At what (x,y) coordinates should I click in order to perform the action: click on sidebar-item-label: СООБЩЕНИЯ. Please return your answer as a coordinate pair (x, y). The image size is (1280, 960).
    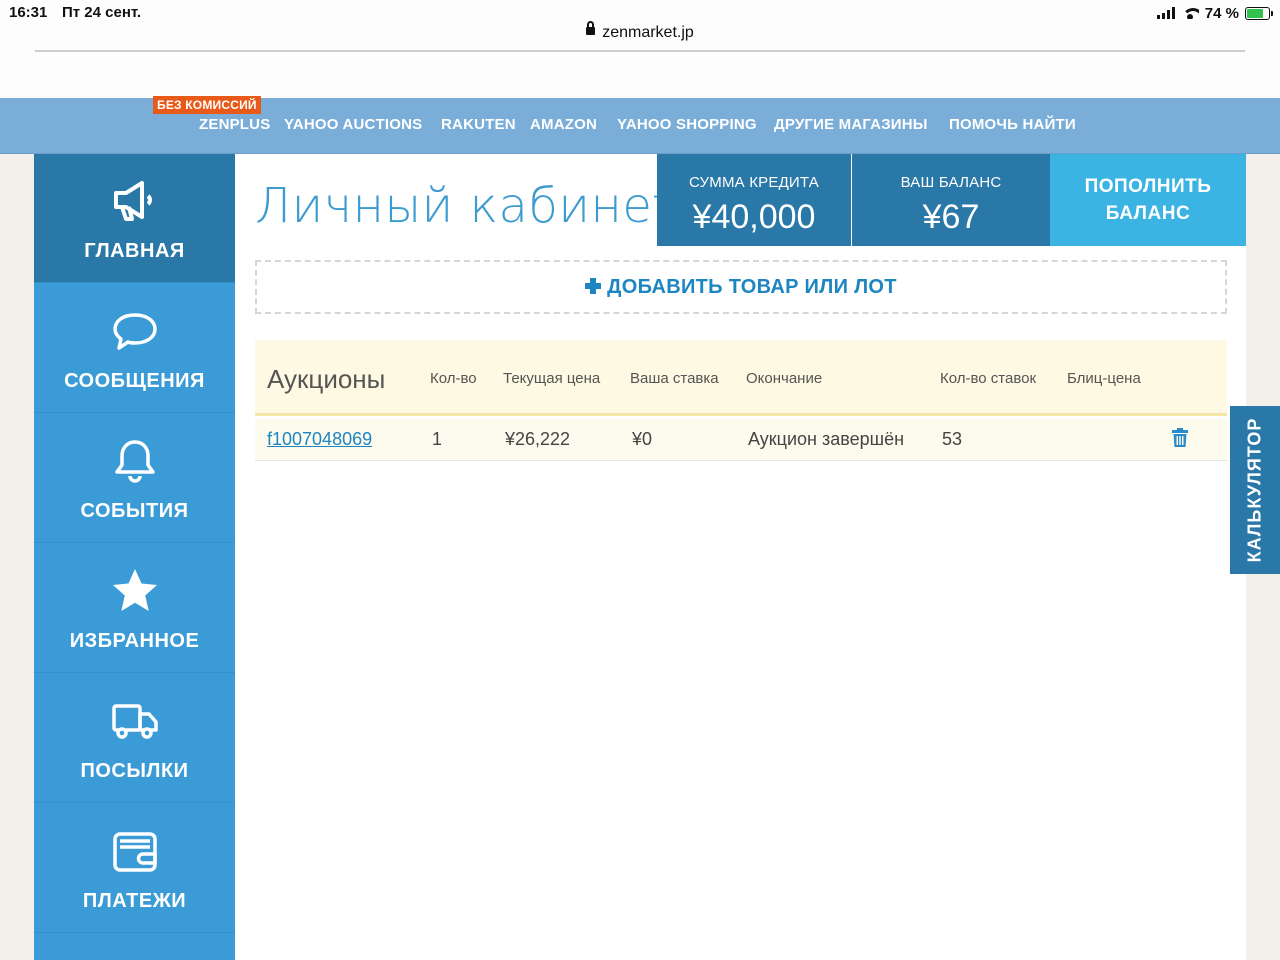
    Looking at the image, I should click on (134, 381).